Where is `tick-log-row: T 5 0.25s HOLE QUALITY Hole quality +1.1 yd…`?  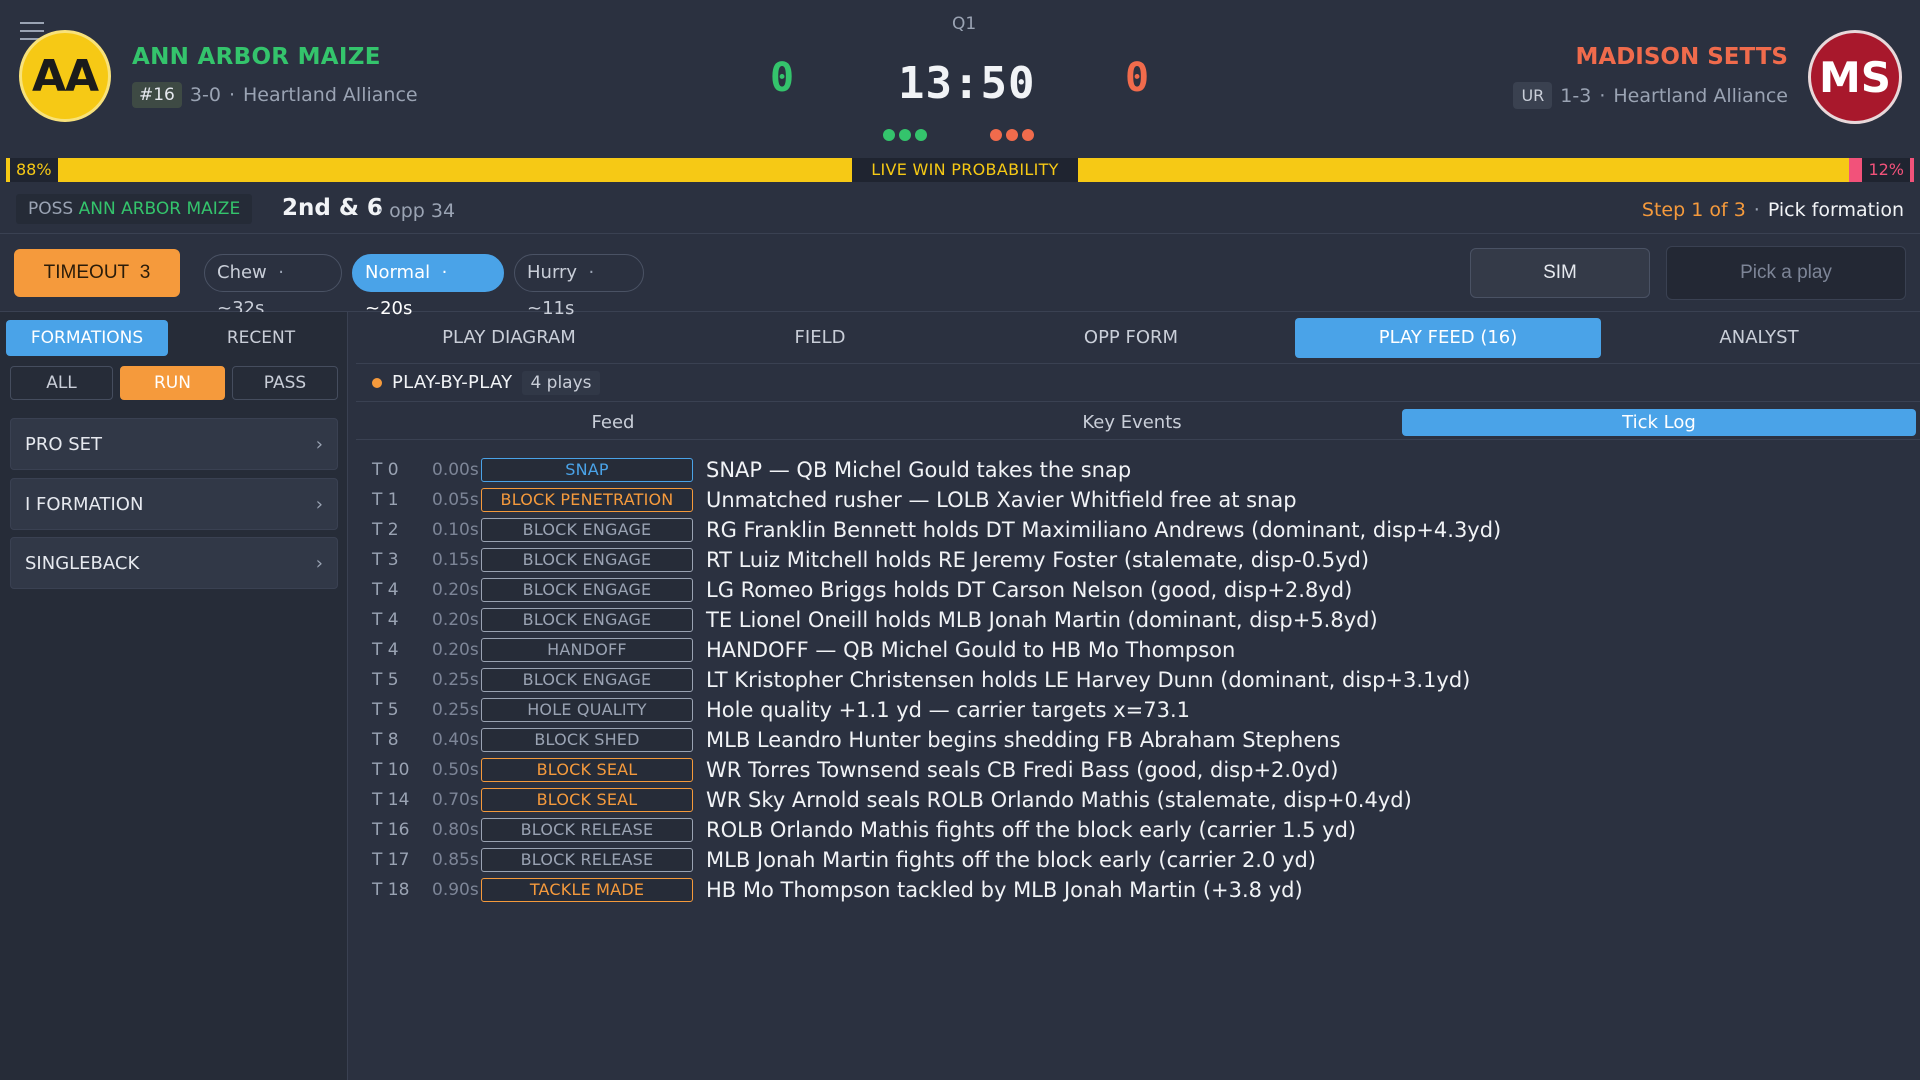 tick-log-row: T 5 0.25s HOLE QUALITY Hole quality +1.1 yd… is located at coordinates (1138, 710).